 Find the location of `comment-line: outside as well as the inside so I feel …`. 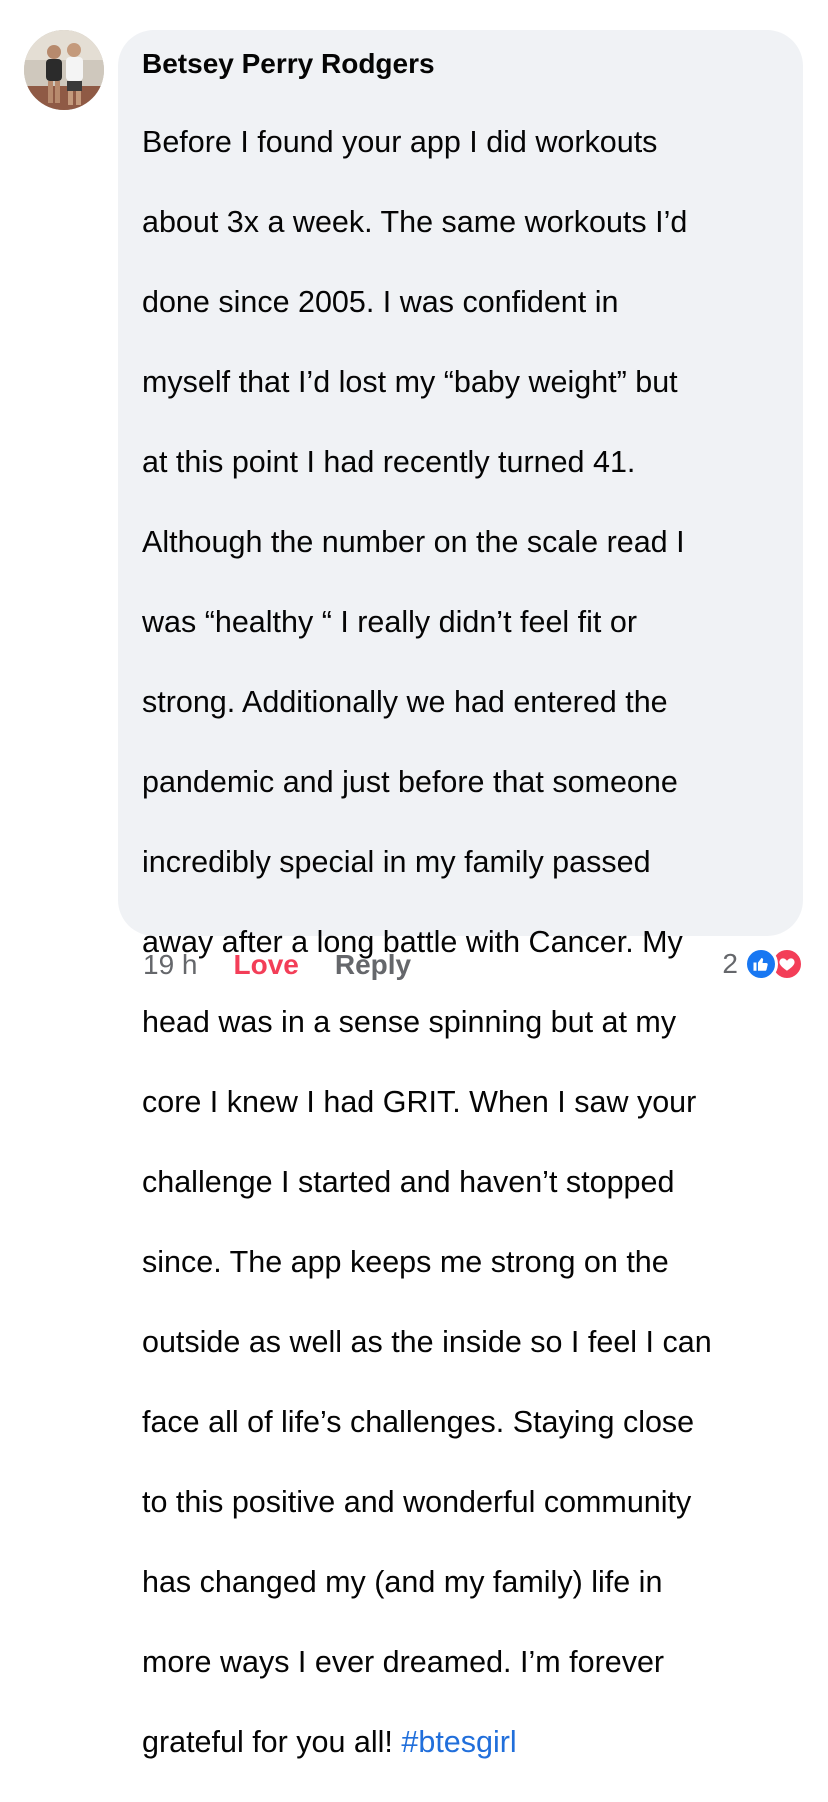

comment-line: outside as well as the inside so I feel … is located at coordinates (427, 1342).